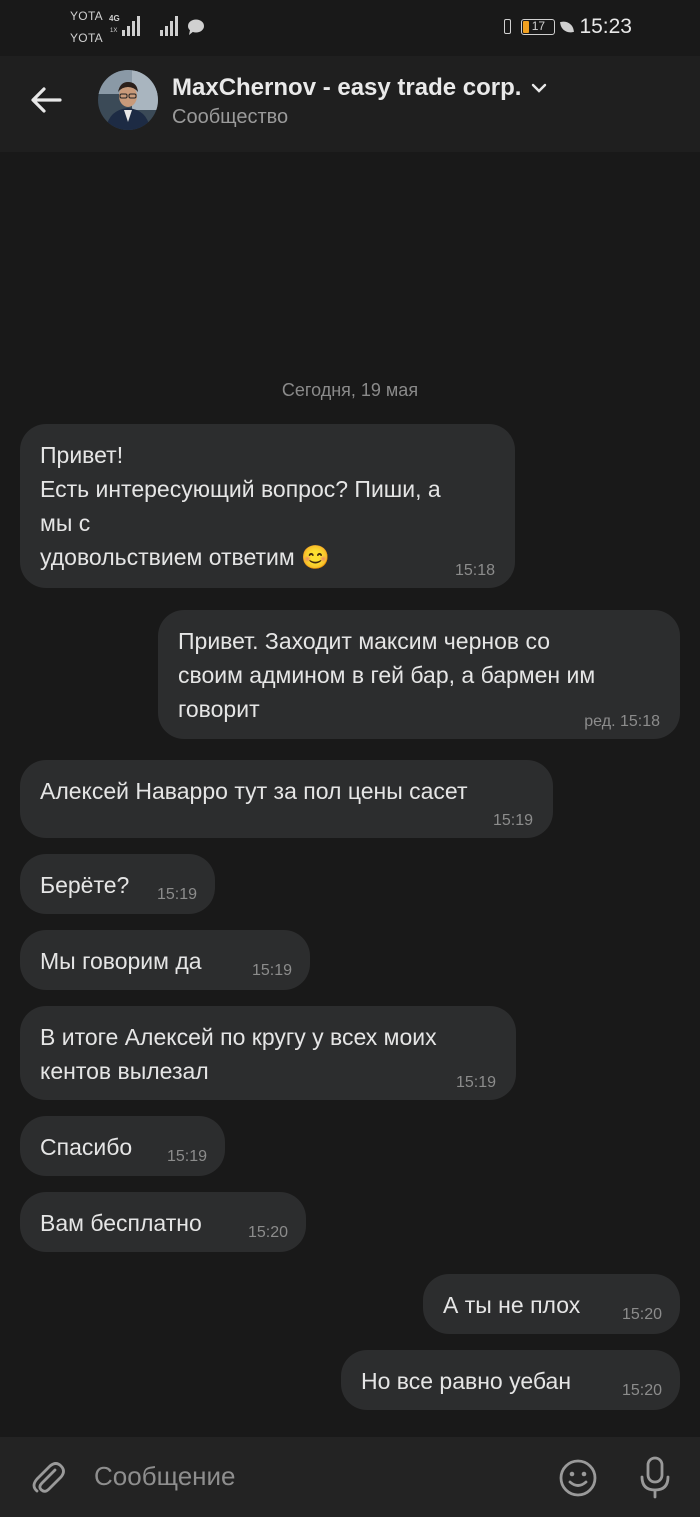  Describe the element at coordinates (350, 1477) in the screenshot. I see `message-composer: Сообщение` at that location.